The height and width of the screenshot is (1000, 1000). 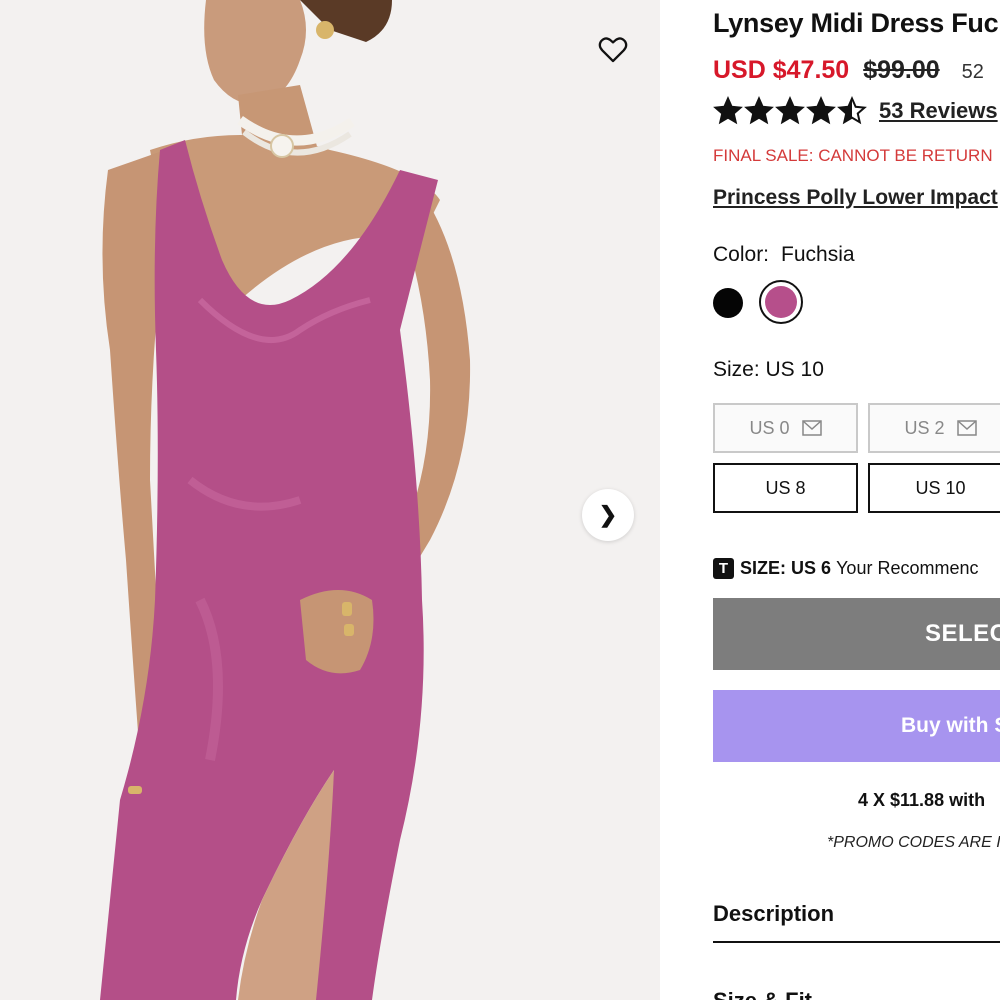 I want to click on size-option-us8: US 8, so click(x=785, y=488).